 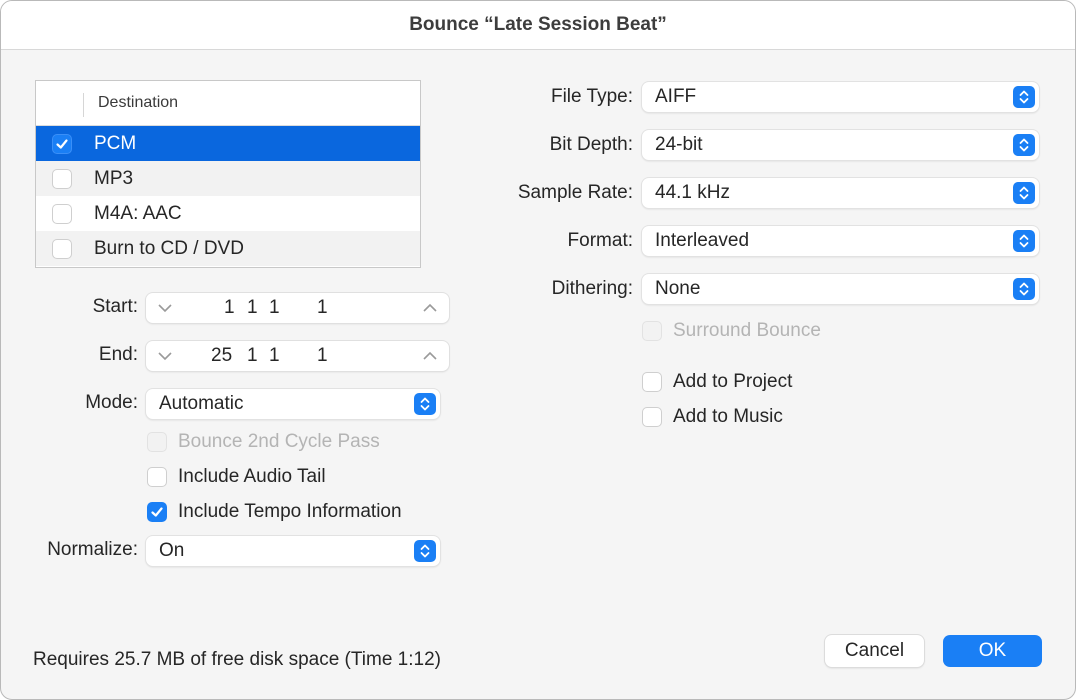 What do you see at coordinates (874, 651) in the screenshot?
I see `cancel-button: Cancel` at bounding box center [874, 651].